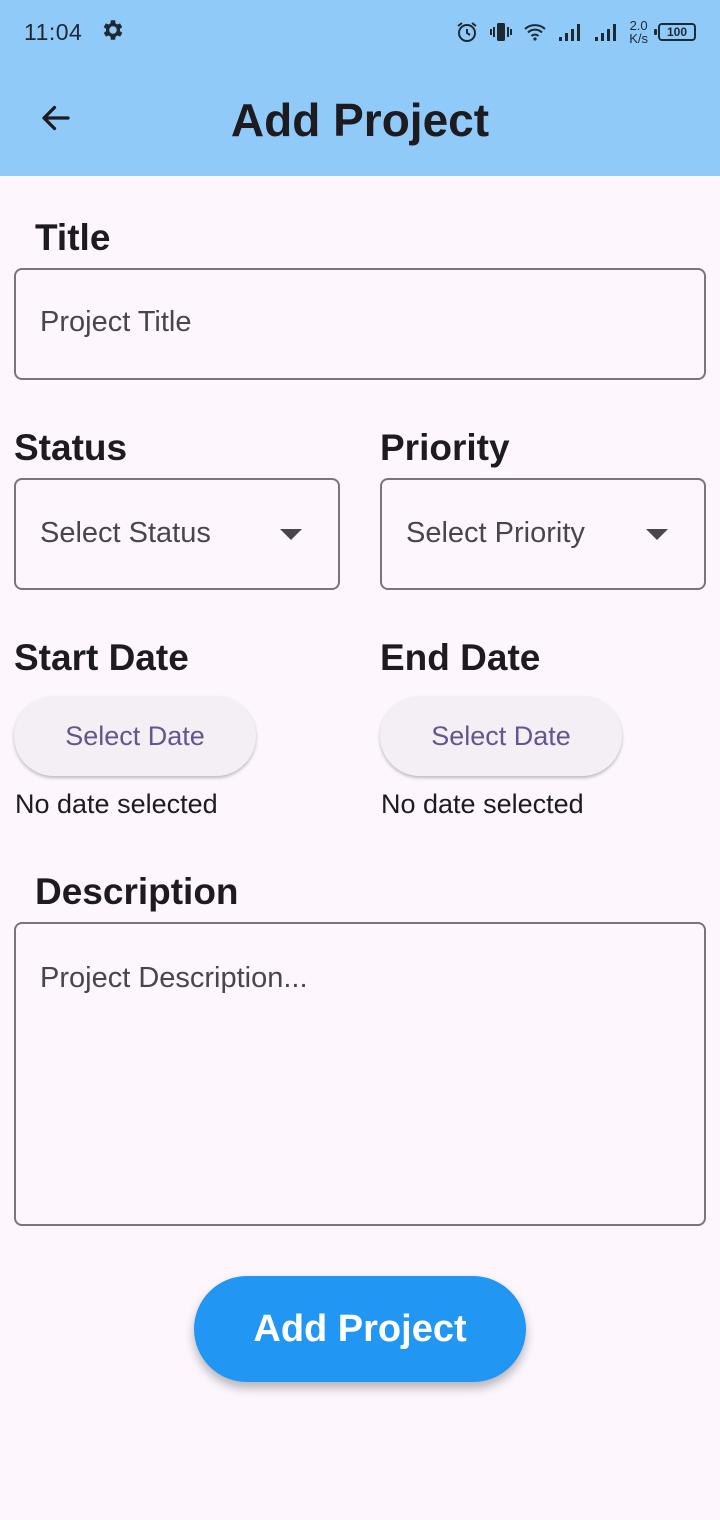 This screenshot has height=1520, width=720. I want to click on battery-level: 100, so click(677, 32).